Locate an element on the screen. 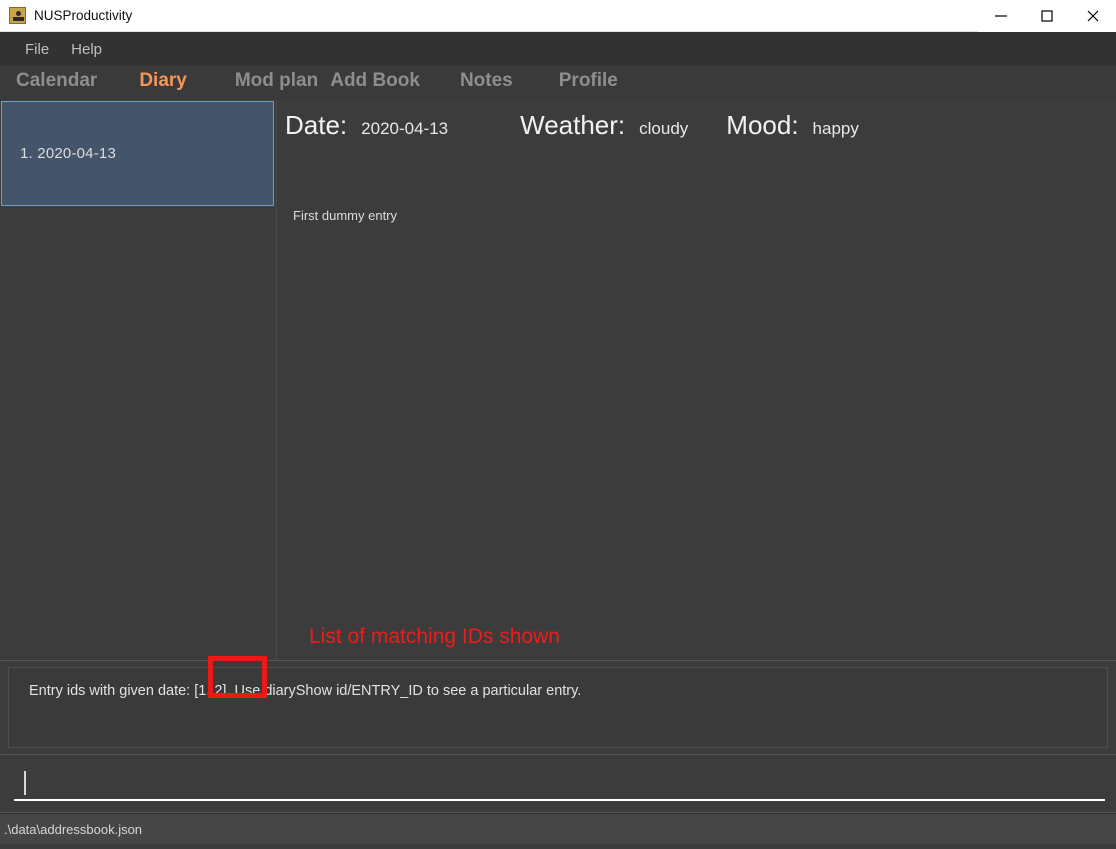 This screenshot has width=1116, height=849. diary-list-entry-label: 1. 2020-04-13 is located at coordinates (68, 153).